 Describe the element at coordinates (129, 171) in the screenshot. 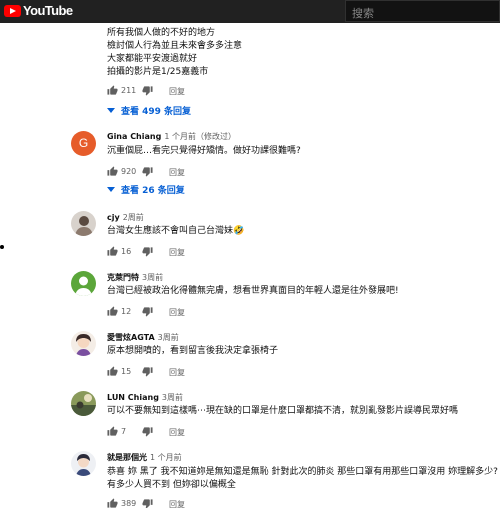

I see `like-count: 920` at that location.